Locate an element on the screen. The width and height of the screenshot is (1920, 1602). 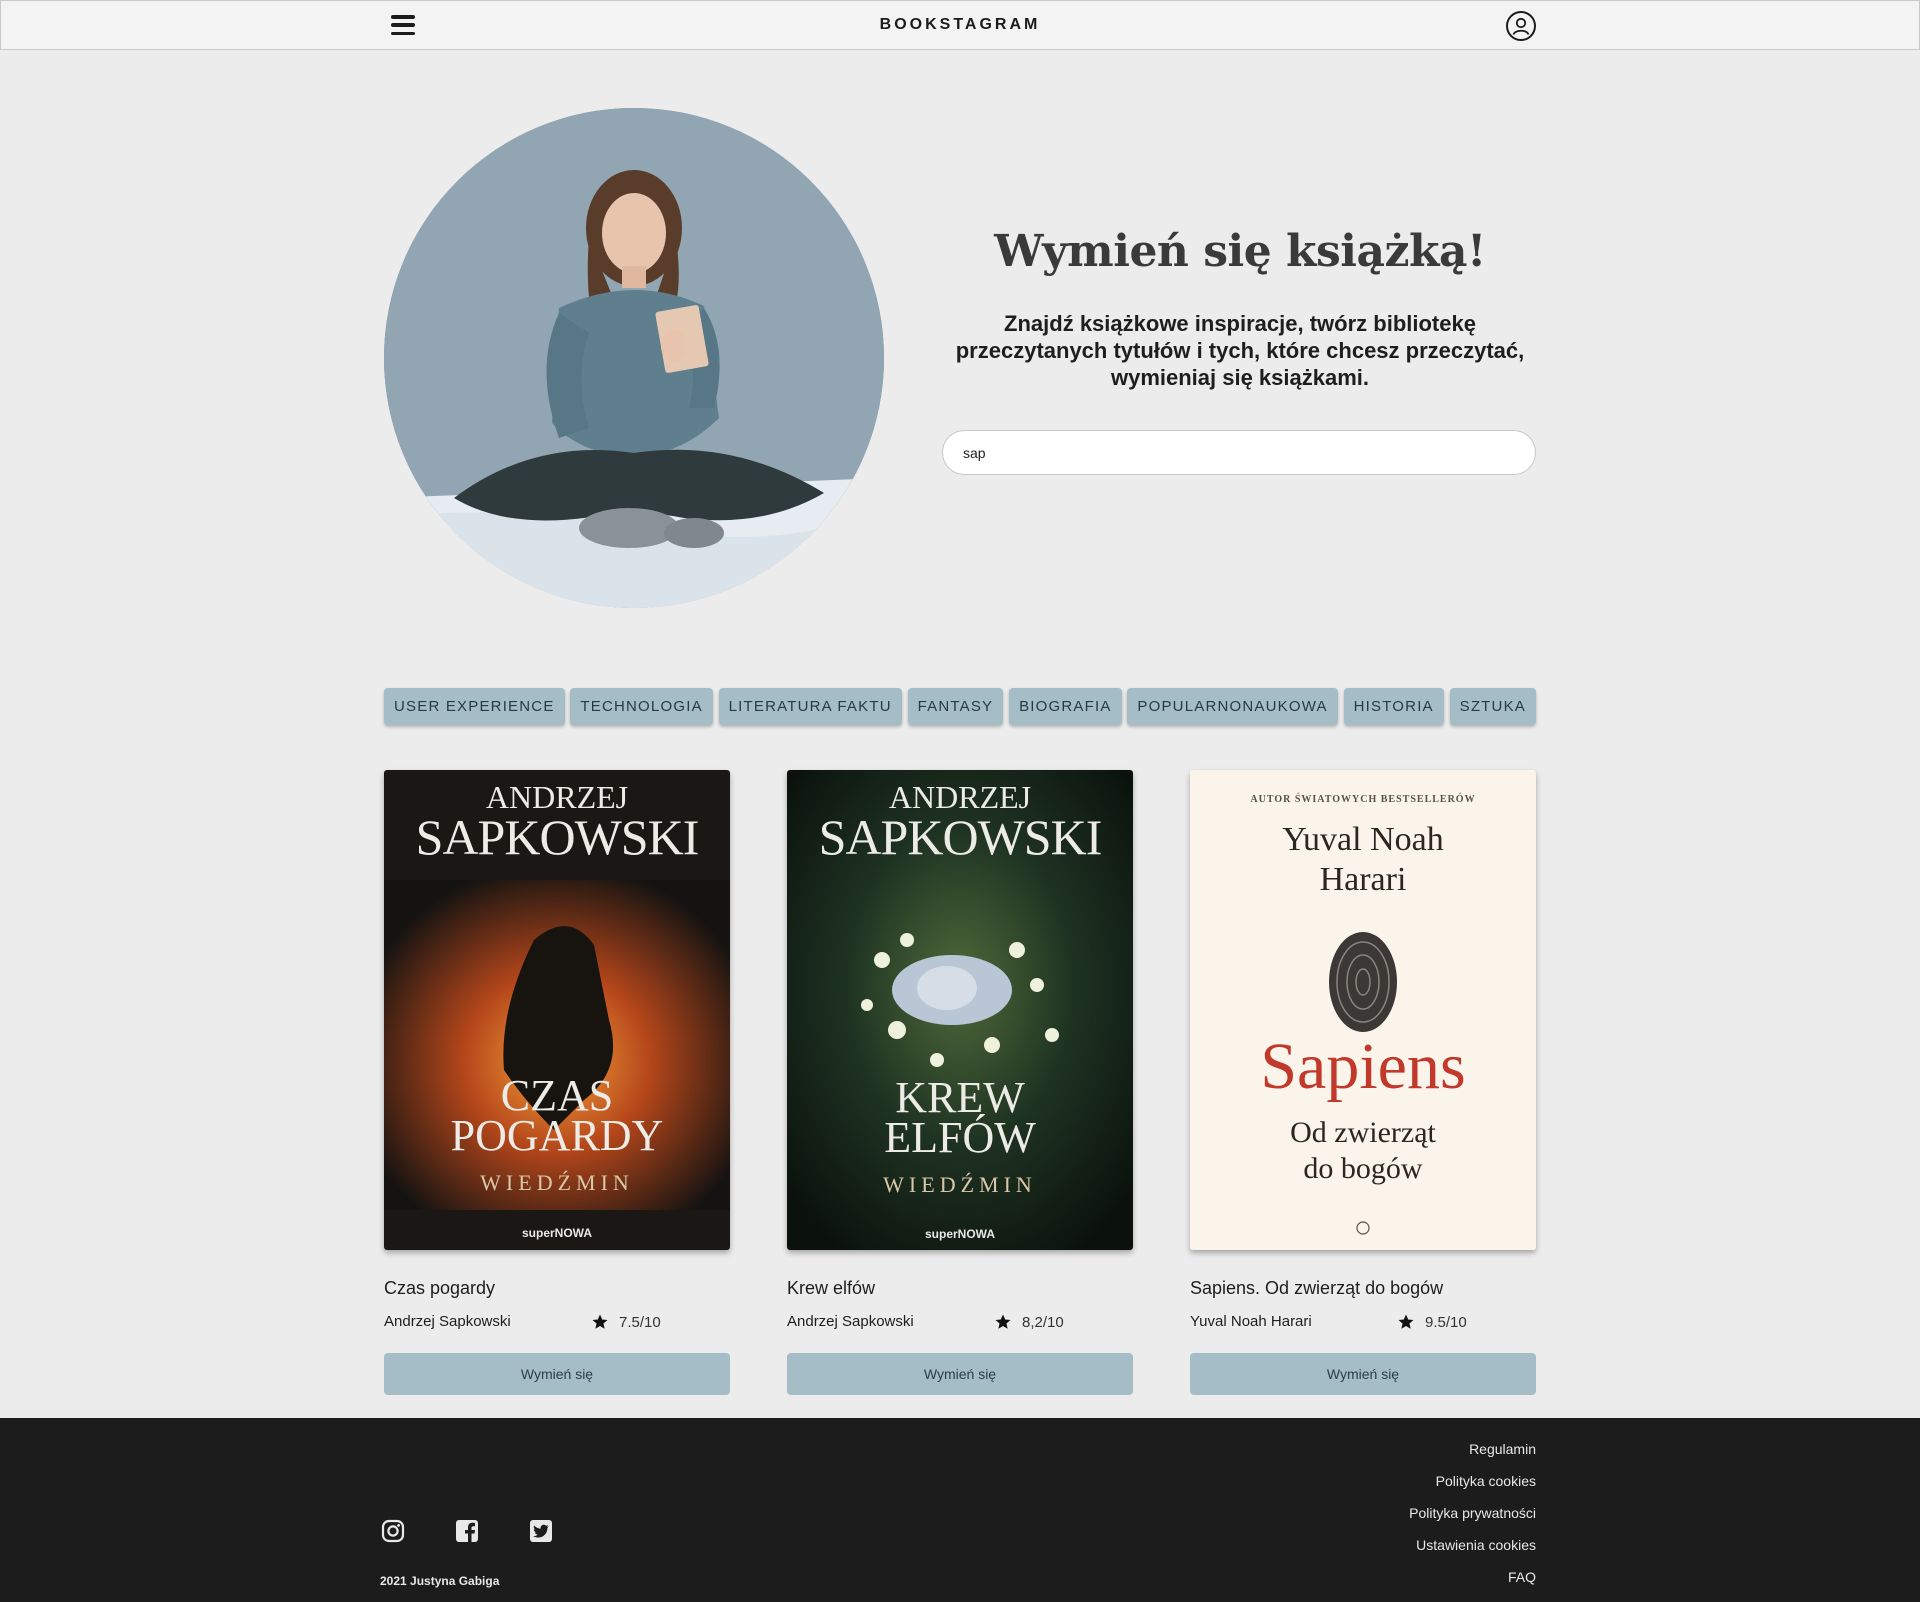
book-rating: 7.5/10 is located at coordinates (626, 1322).